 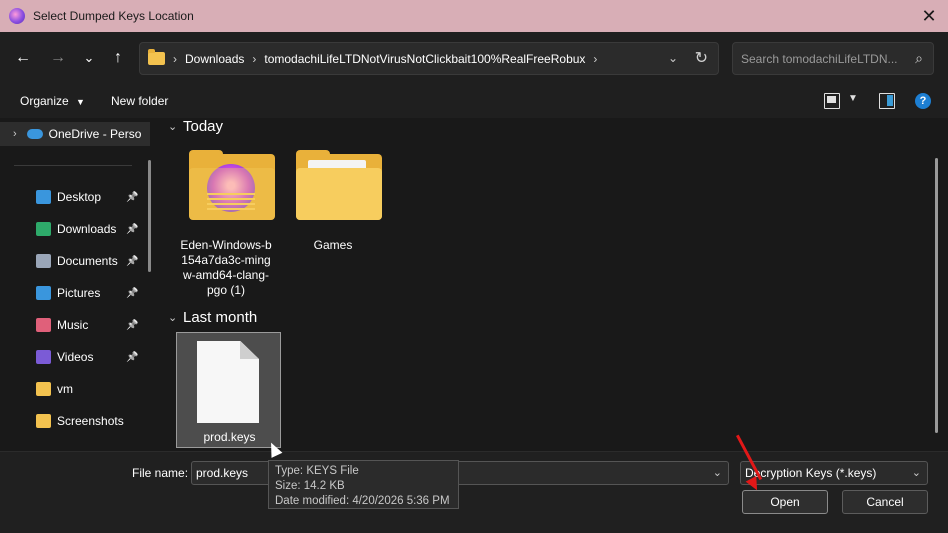 I want to click on up-button: ↑, so click(x=118, y=58).